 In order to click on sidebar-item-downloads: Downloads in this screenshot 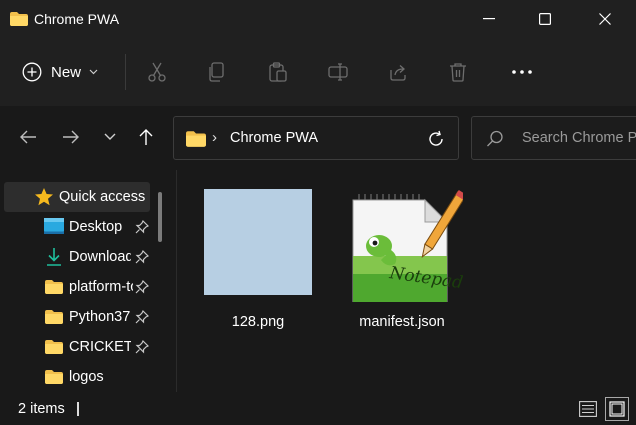, I will do `click(77, 257)`.